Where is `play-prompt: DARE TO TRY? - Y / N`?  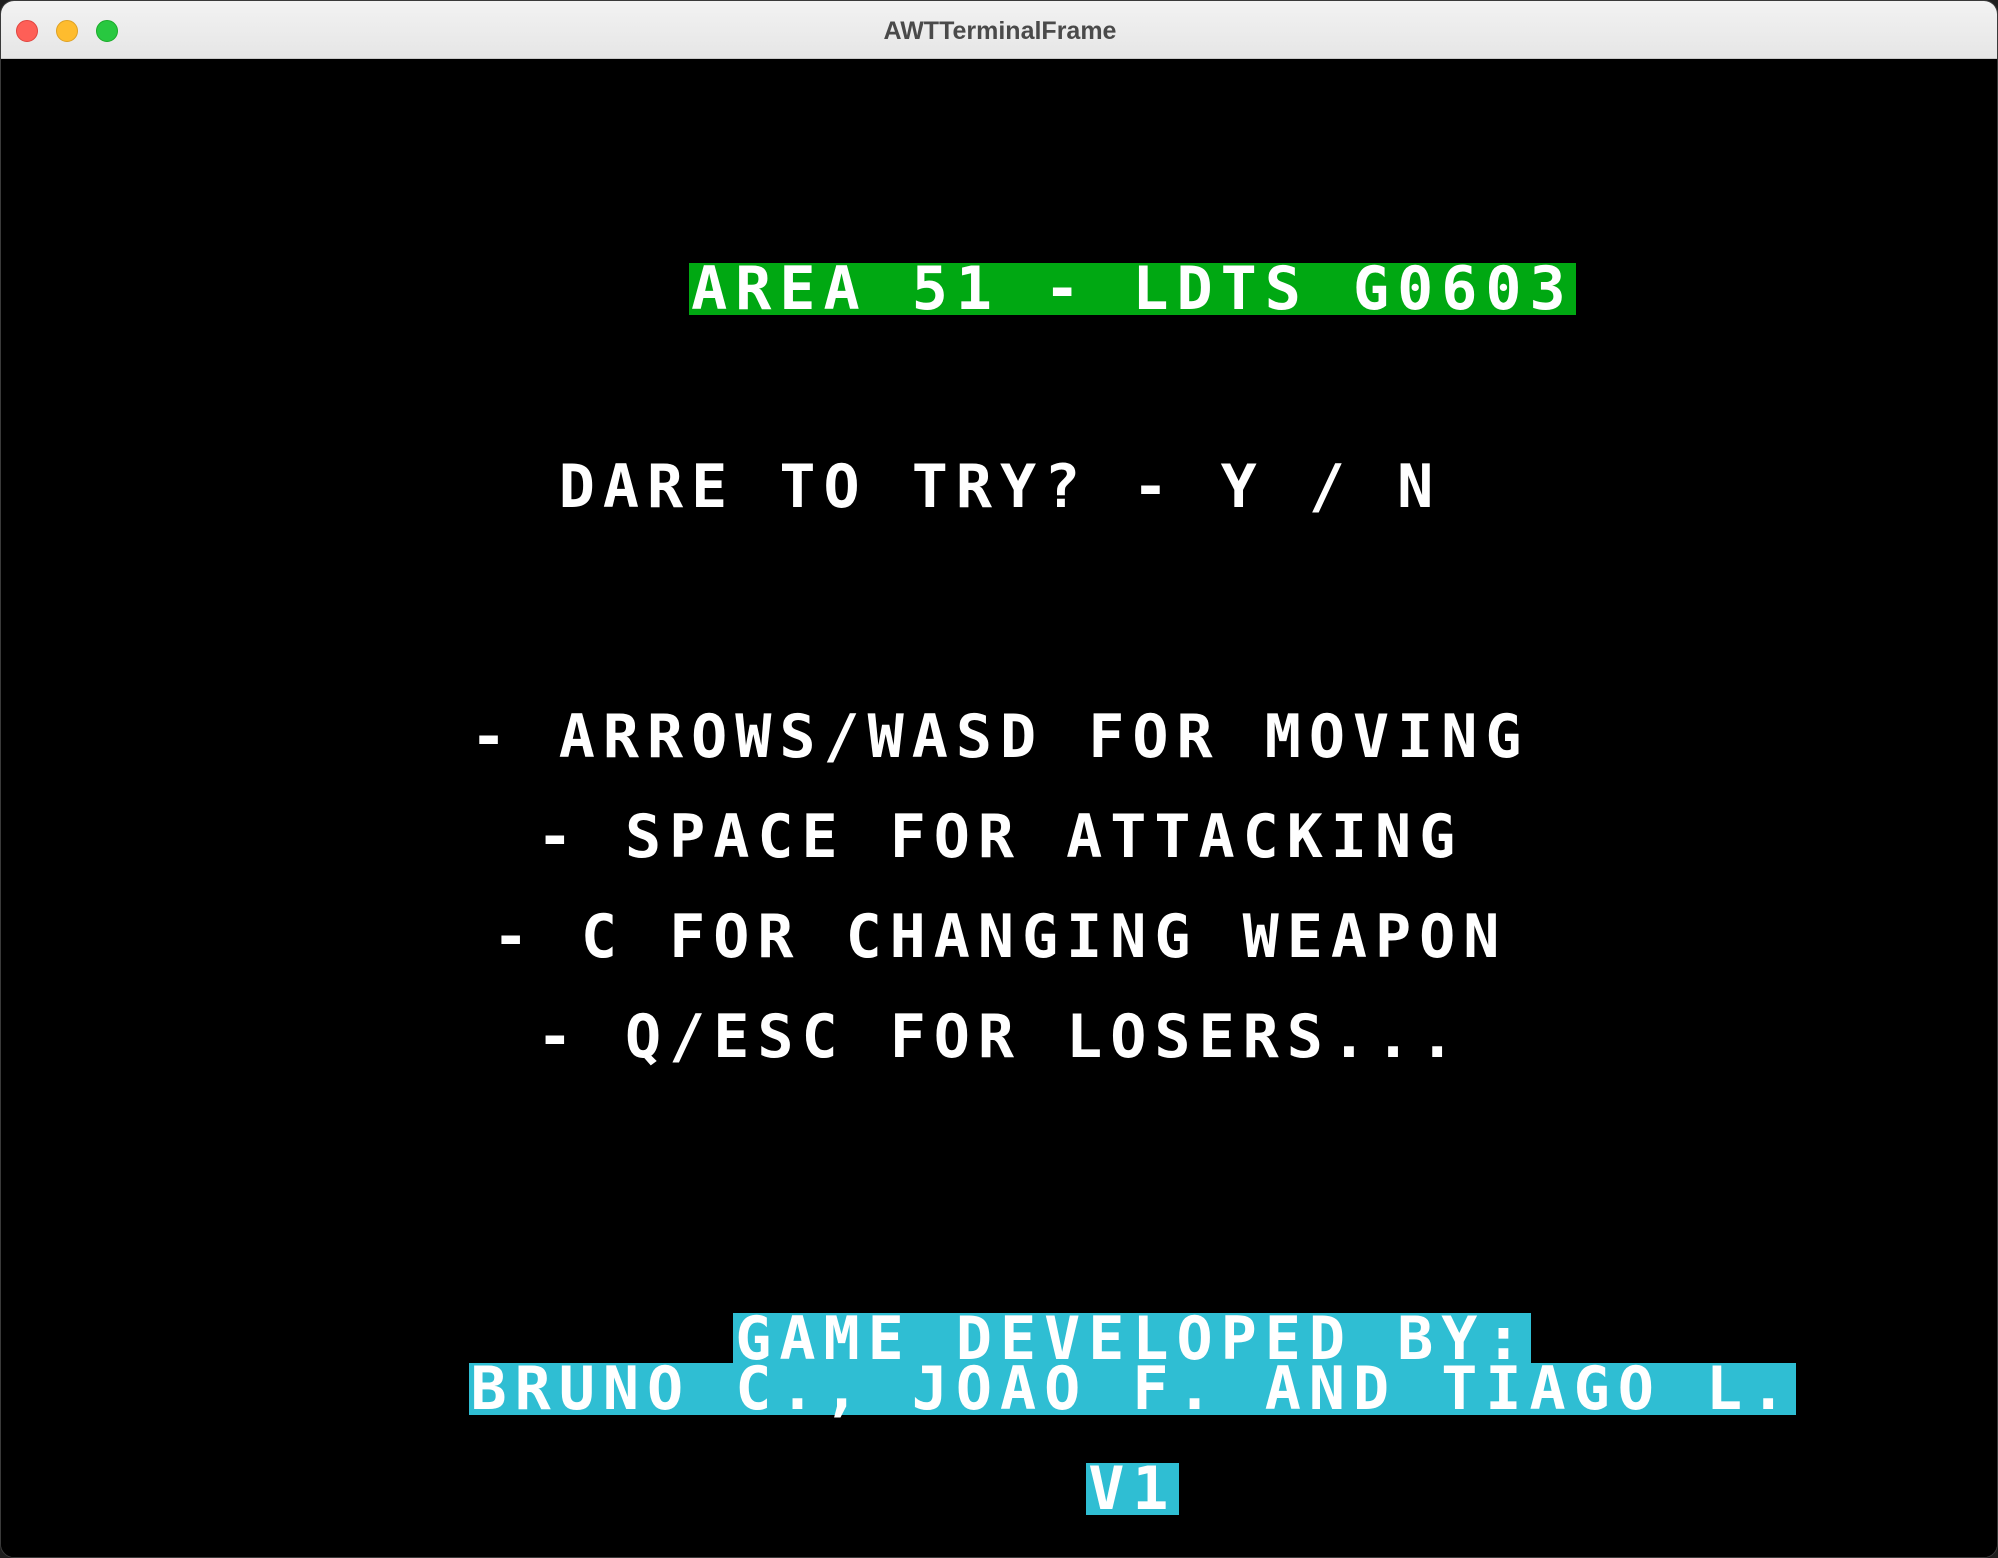 play-prompt: DARE TO TRY? - Y / N is located at coordinates (1000, 487).